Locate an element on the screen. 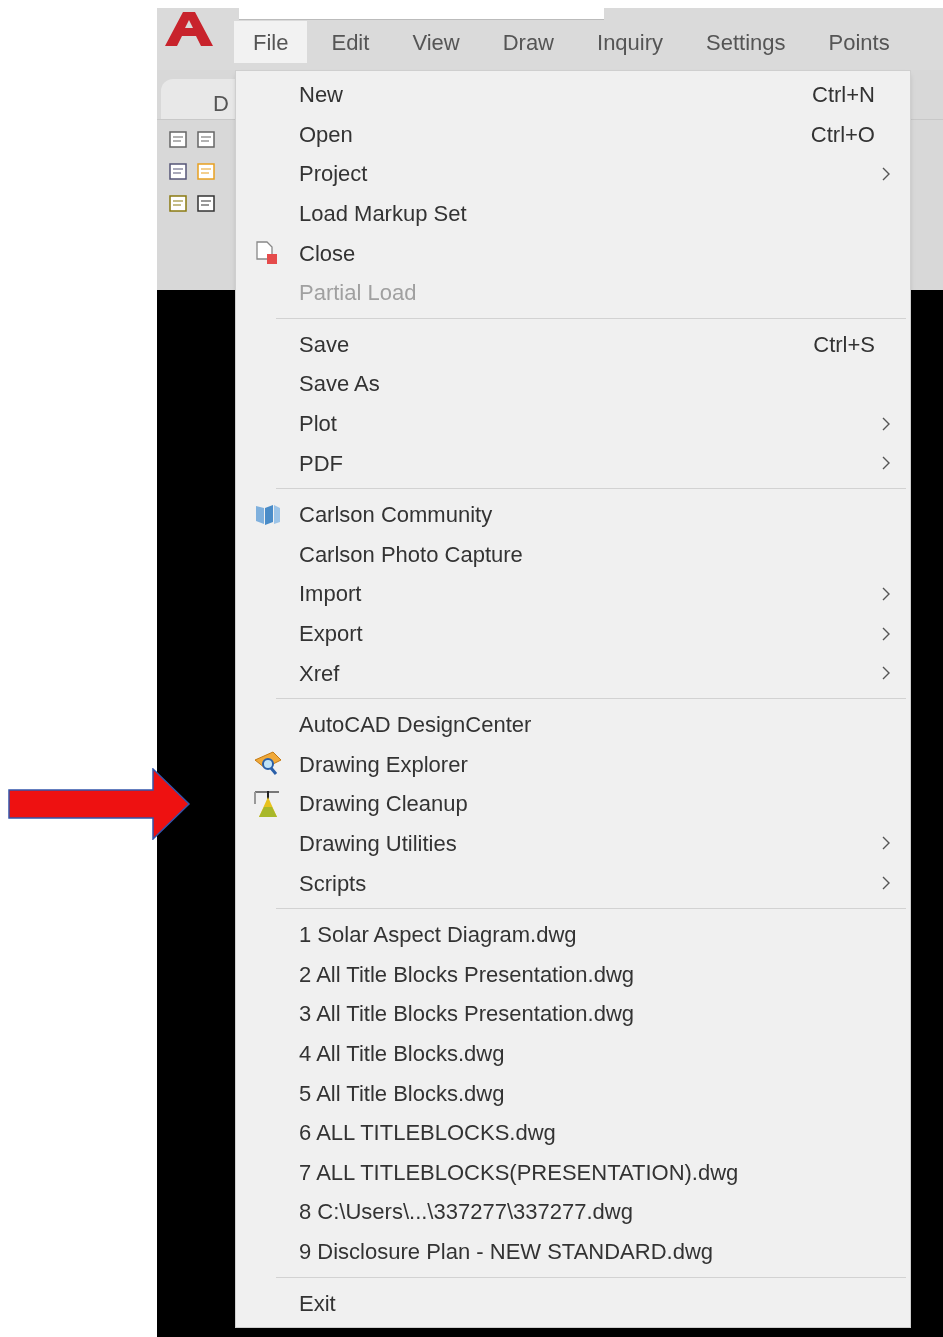 This screenshot has height=1337, width=943. menu-item-label: Save is located at coordinates (325, 344).